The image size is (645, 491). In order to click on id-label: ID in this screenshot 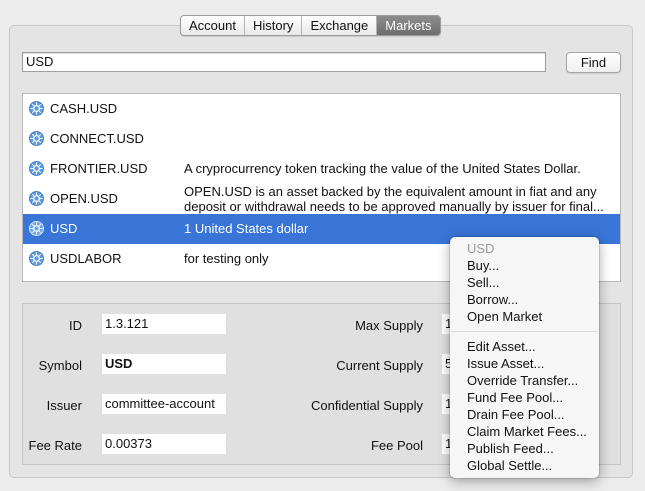, I will do `click(75, 325)`.